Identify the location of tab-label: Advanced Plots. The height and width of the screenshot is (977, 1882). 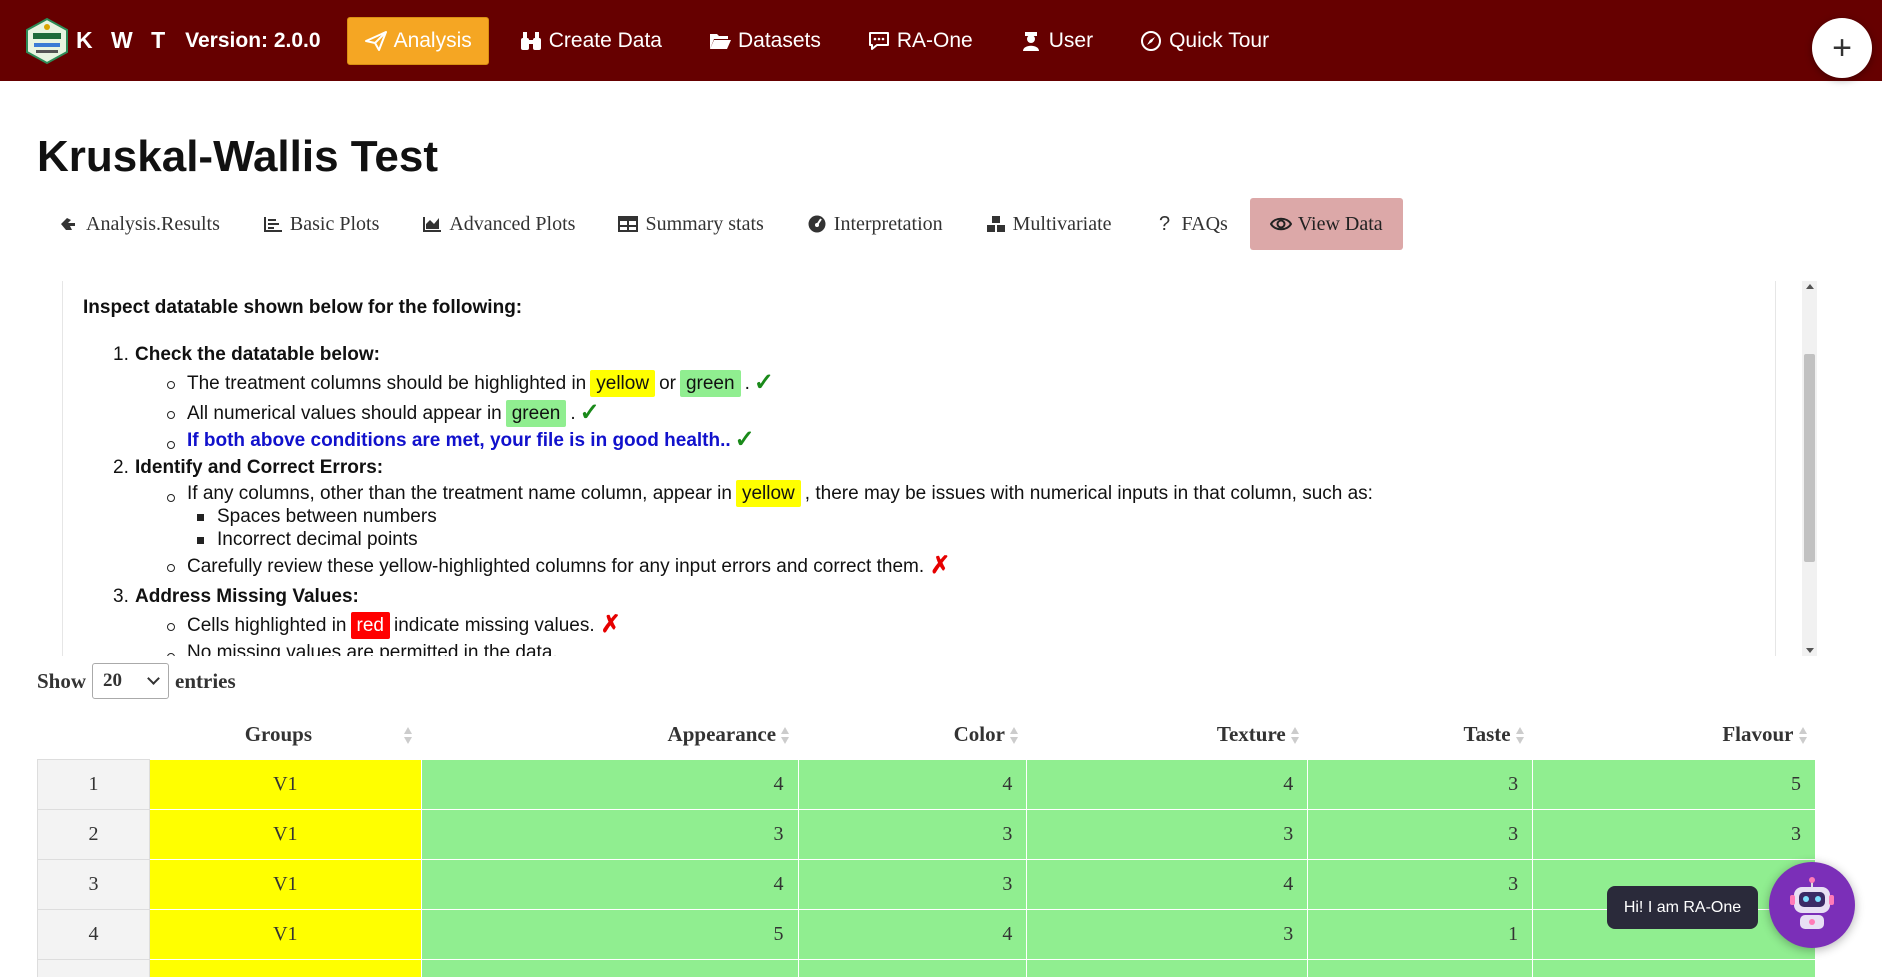
(512, 223).